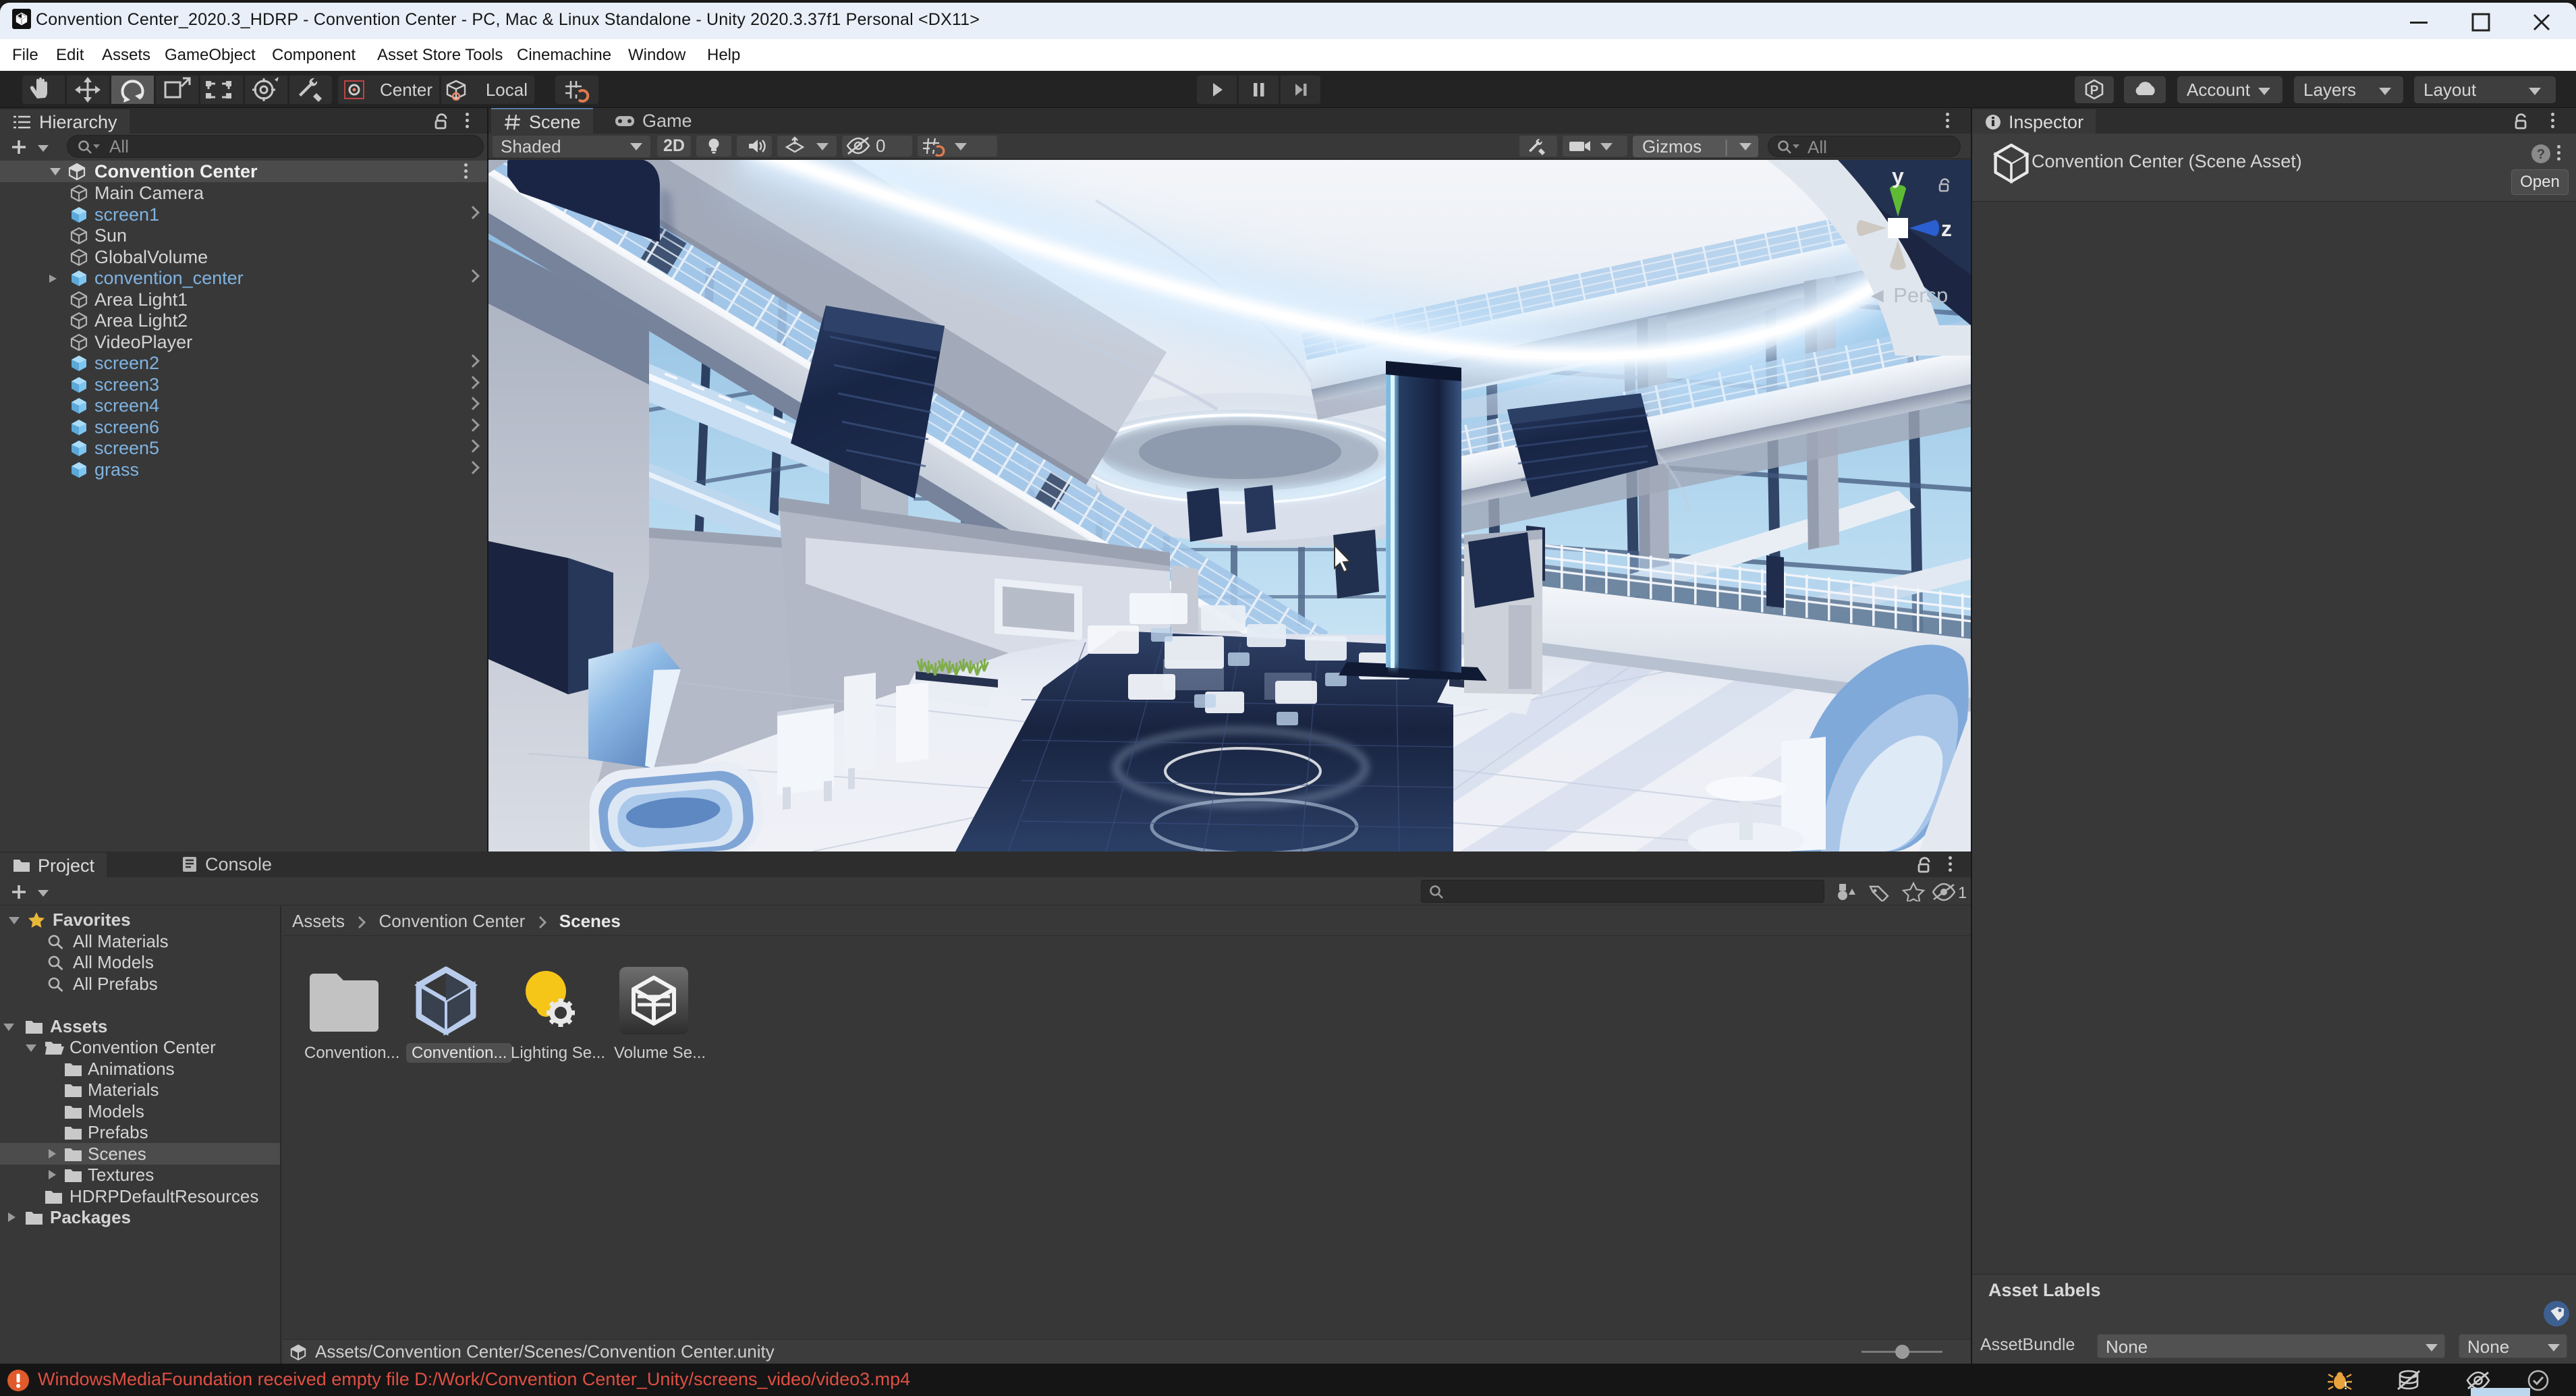  I want to click on svg-text: ◄ Persp, so click(1907, 295).